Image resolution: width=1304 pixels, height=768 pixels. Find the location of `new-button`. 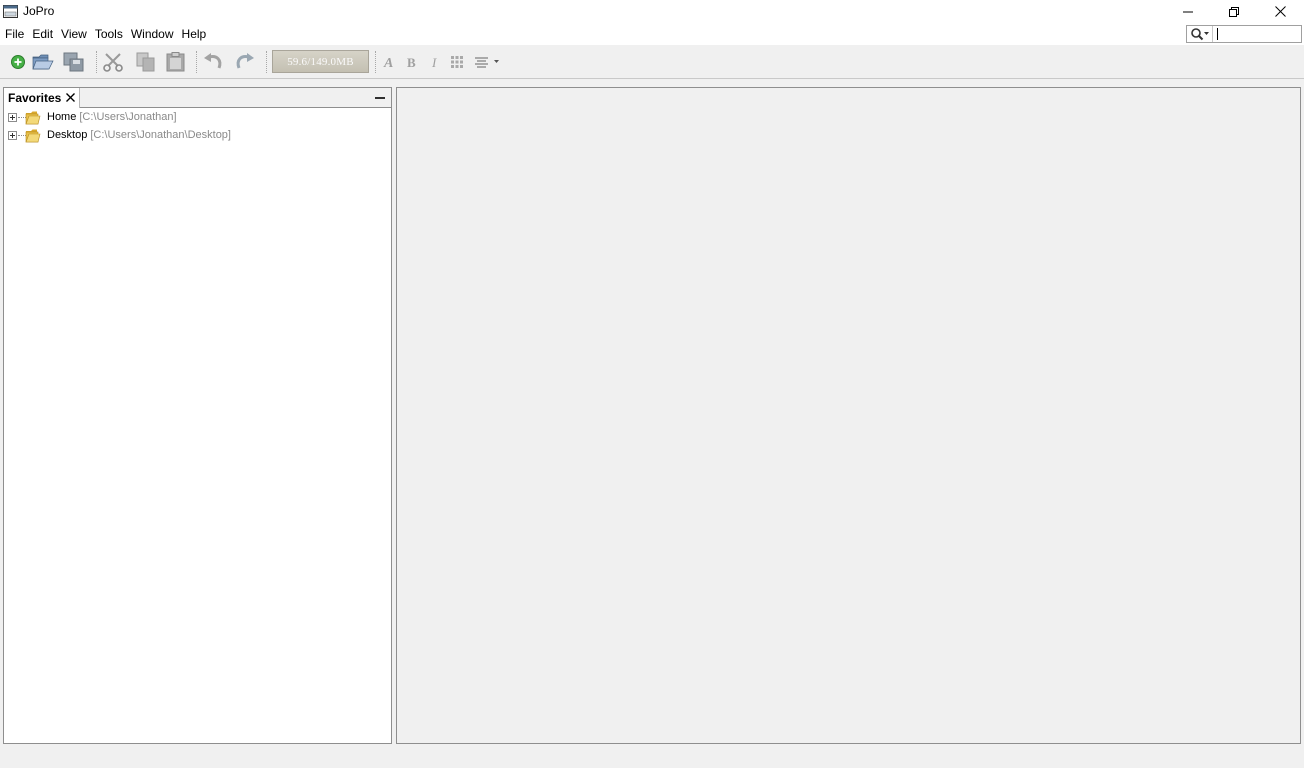

new-button is located at coordinates (18, 62).